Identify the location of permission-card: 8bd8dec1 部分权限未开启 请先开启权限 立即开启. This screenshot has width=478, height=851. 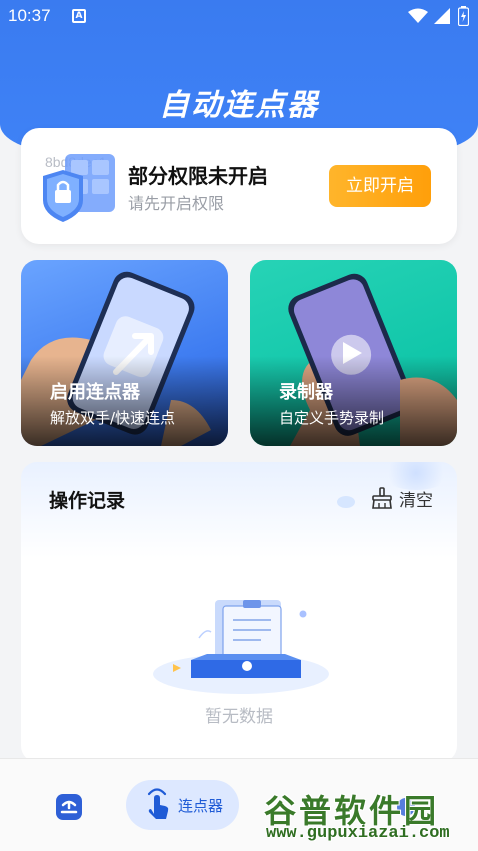
(239, 186).